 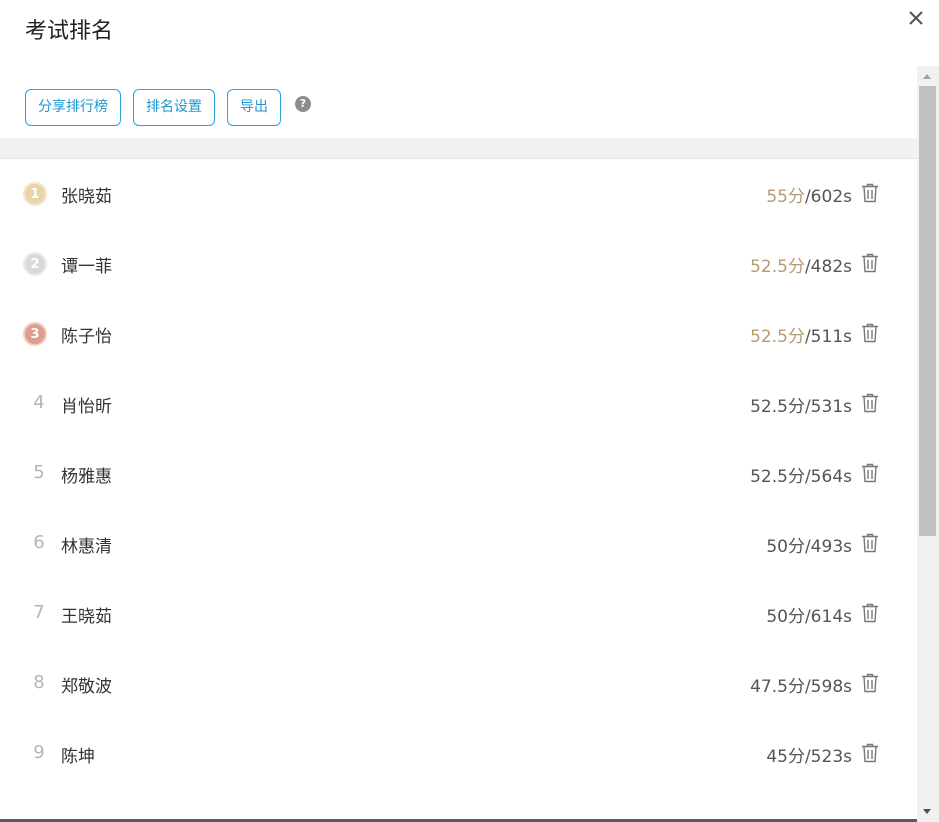 I want to click on score-time: /482s, so click(x=828, y=267).